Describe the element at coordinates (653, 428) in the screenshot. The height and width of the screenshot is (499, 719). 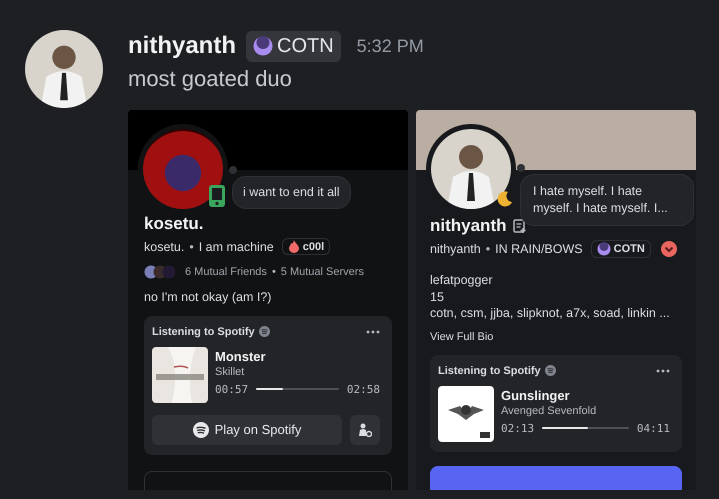
I see `total-time: 04:11` at that location.